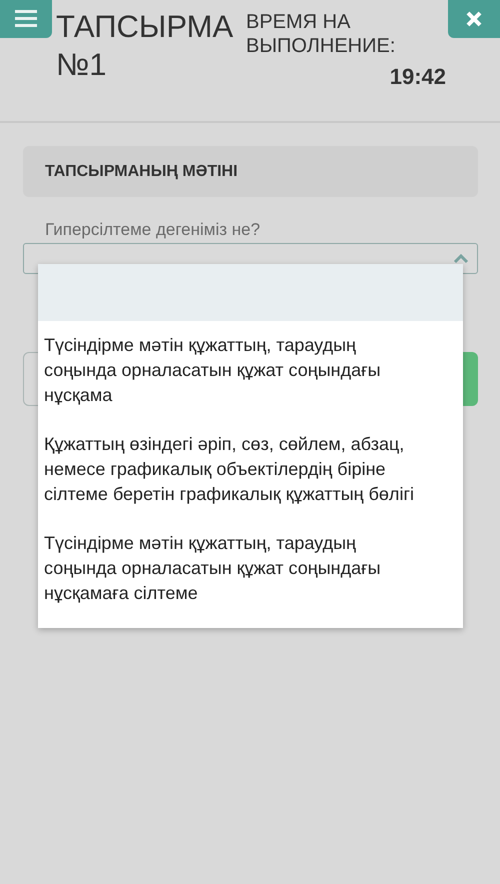 This screenshot has height=884, width=500. I want to click on chevron-up-icon, so click(461, 259).